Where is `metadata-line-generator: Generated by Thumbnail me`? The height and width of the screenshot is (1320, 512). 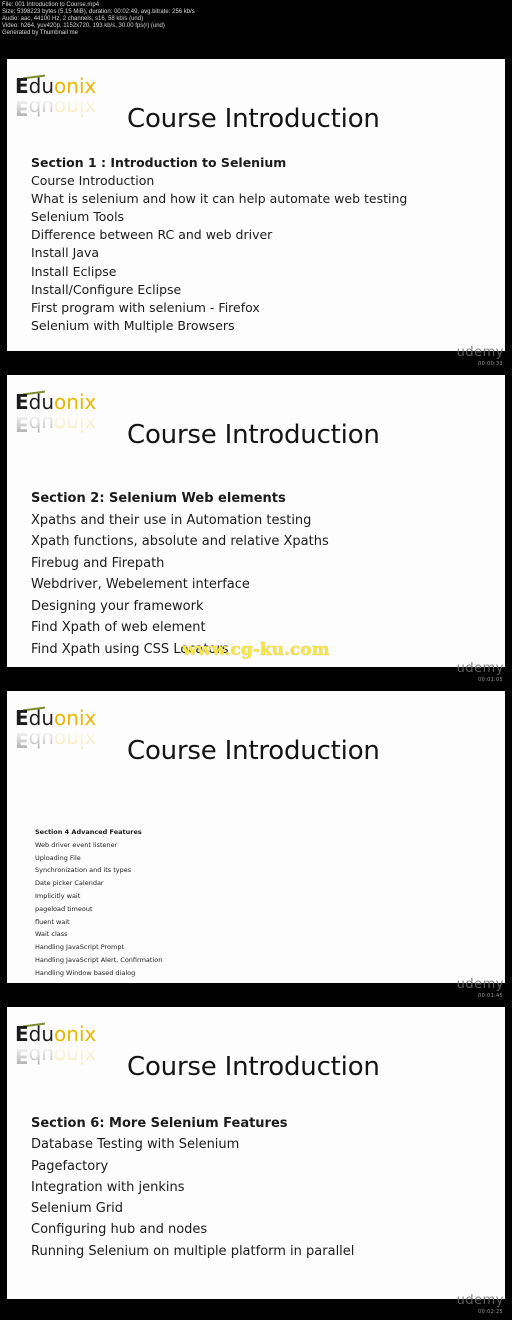 metadata-line-generator: Generated by Thumbnail me is located at coordinates (40, 33).